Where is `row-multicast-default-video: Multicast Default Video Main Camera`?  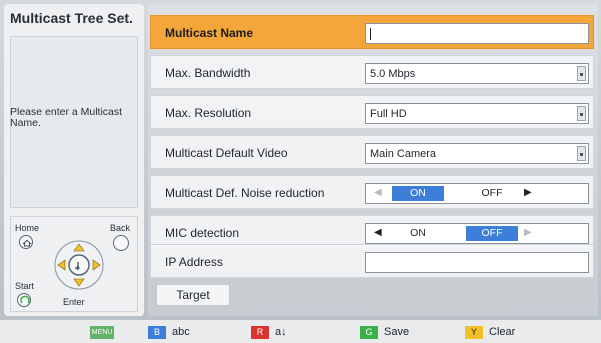
row-multicast-default-video: Multicast Default Video Main Camera is located at coordinates (372, 152).